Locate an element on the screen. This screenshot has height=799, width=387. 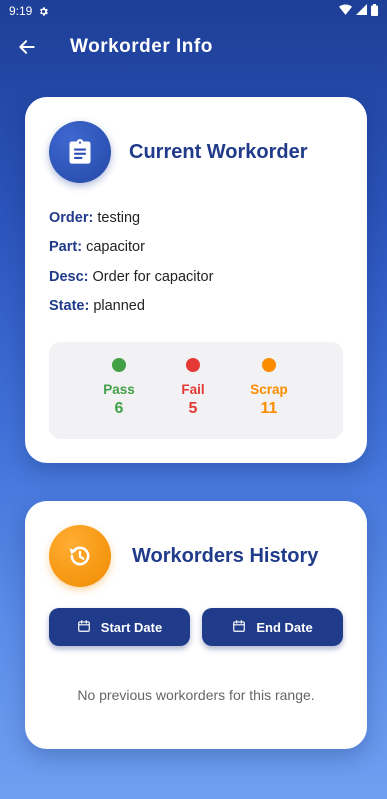
order-field: Order: testing is located at coordinates (94, 218).